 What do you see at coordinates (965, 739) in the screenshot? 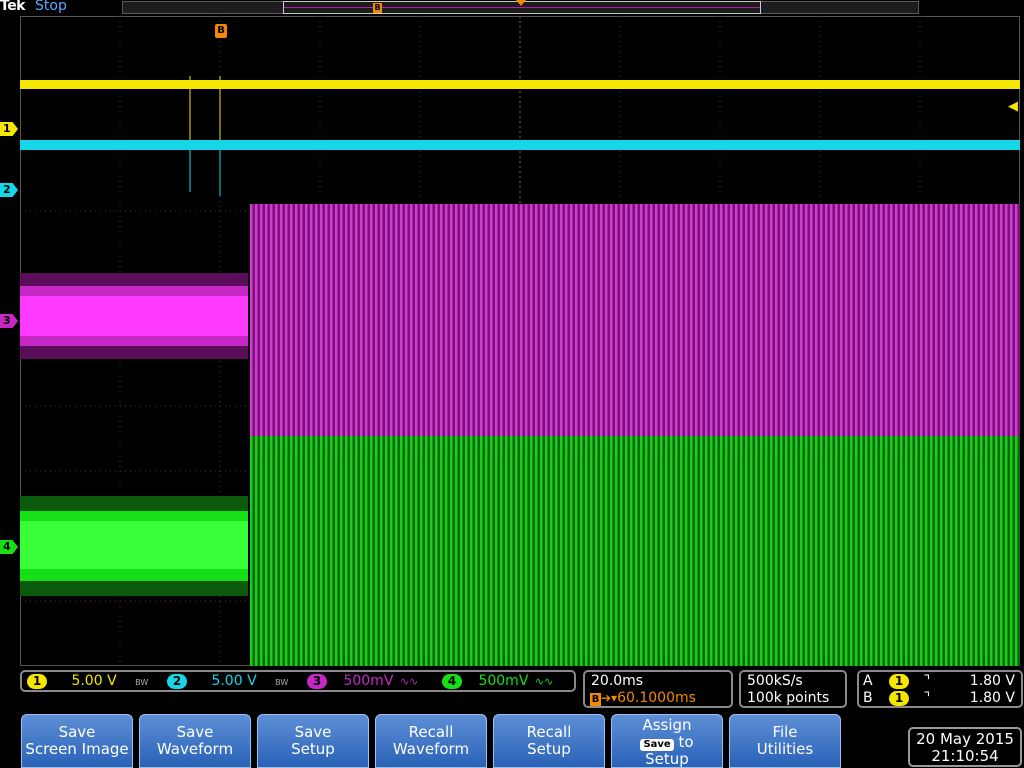
I see `date-text: 20 May 2015` at bounding box center [965, 739].